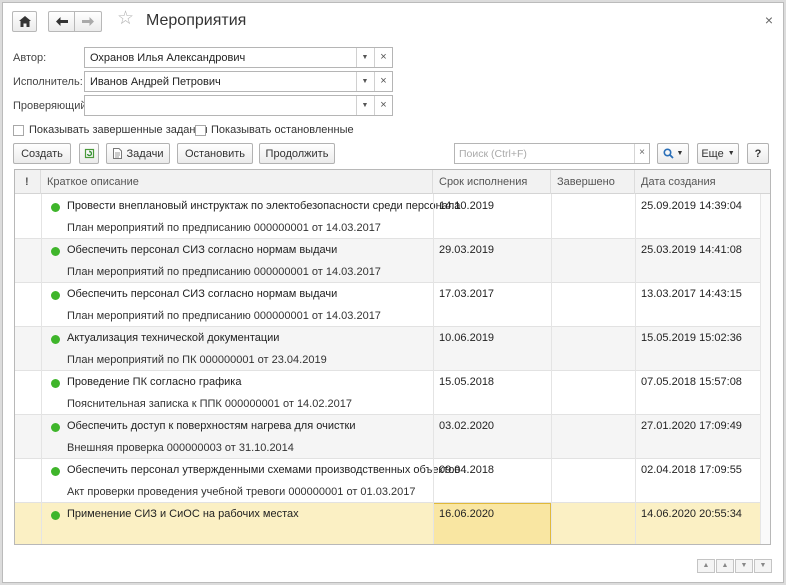 This screenshot has width=786, height=585. I want to click on more-button: Еще ▼, so click(718, 153).